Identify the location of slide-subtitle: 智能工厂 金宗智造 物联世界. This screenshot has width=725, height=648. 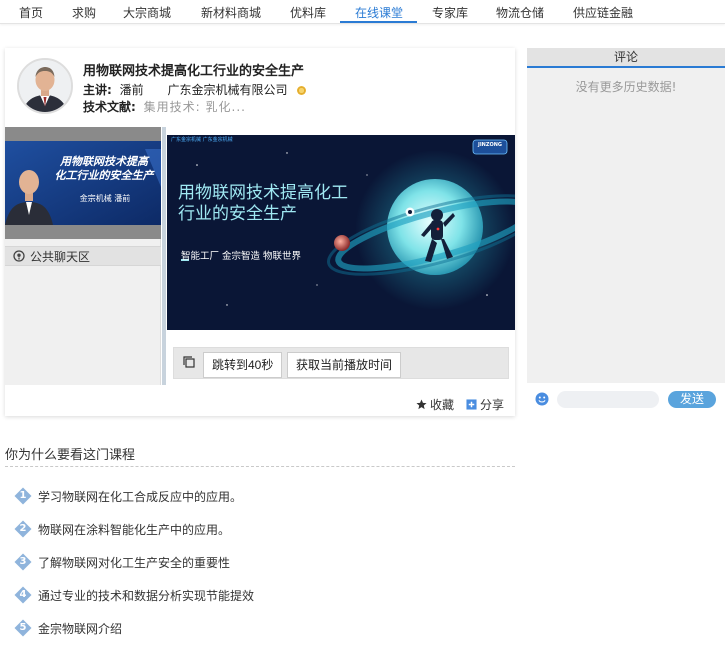
(241, 256).